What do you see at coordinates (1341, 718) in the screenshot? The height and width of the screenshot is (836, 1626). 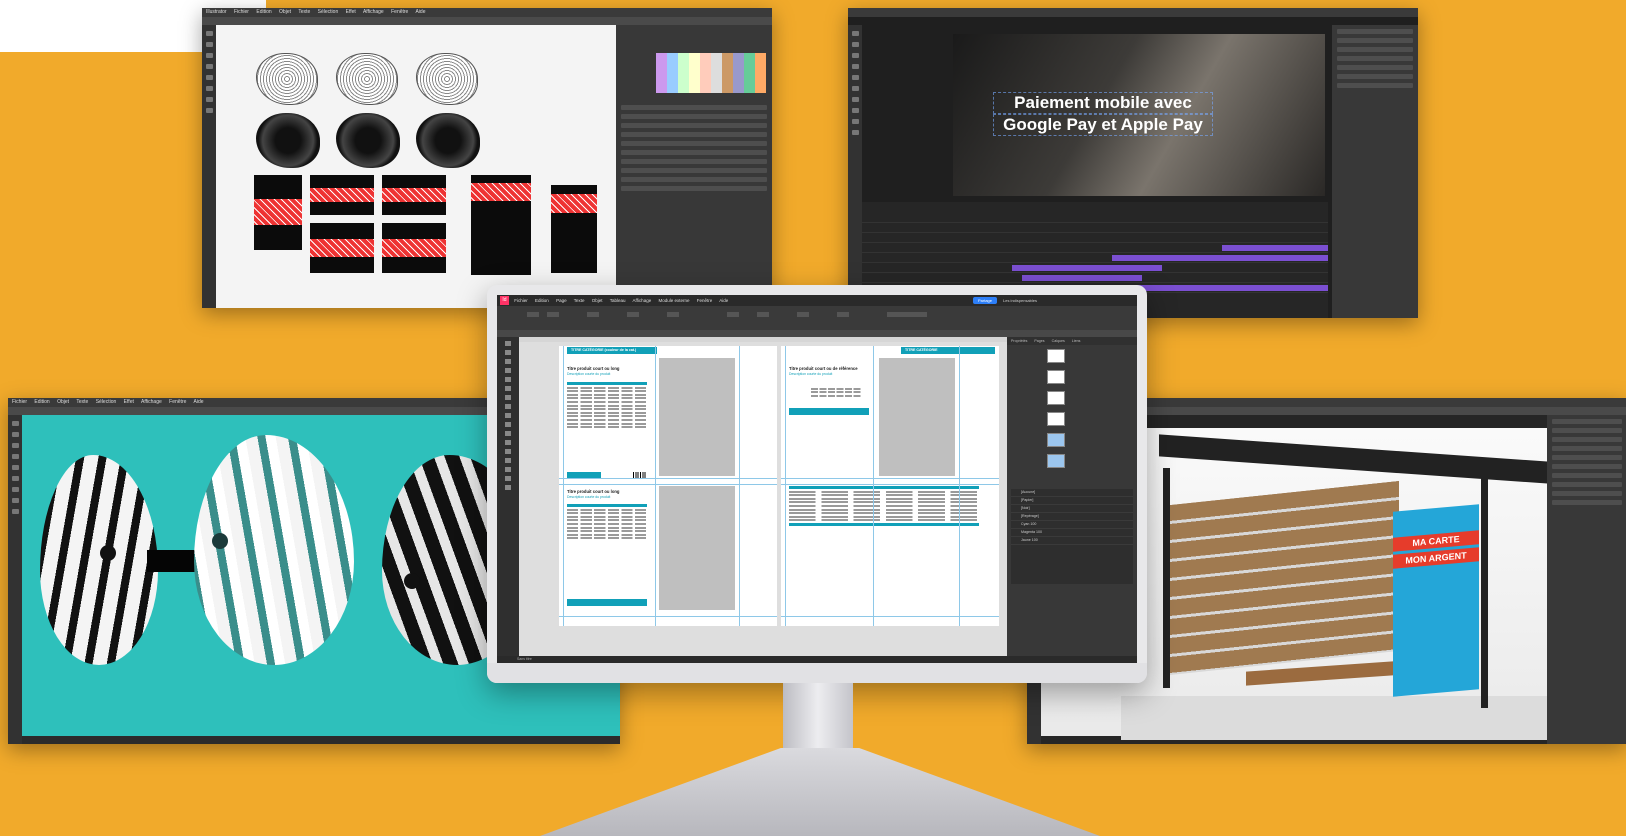 I see `floor-shadow` at bounding box center [1341, 718].